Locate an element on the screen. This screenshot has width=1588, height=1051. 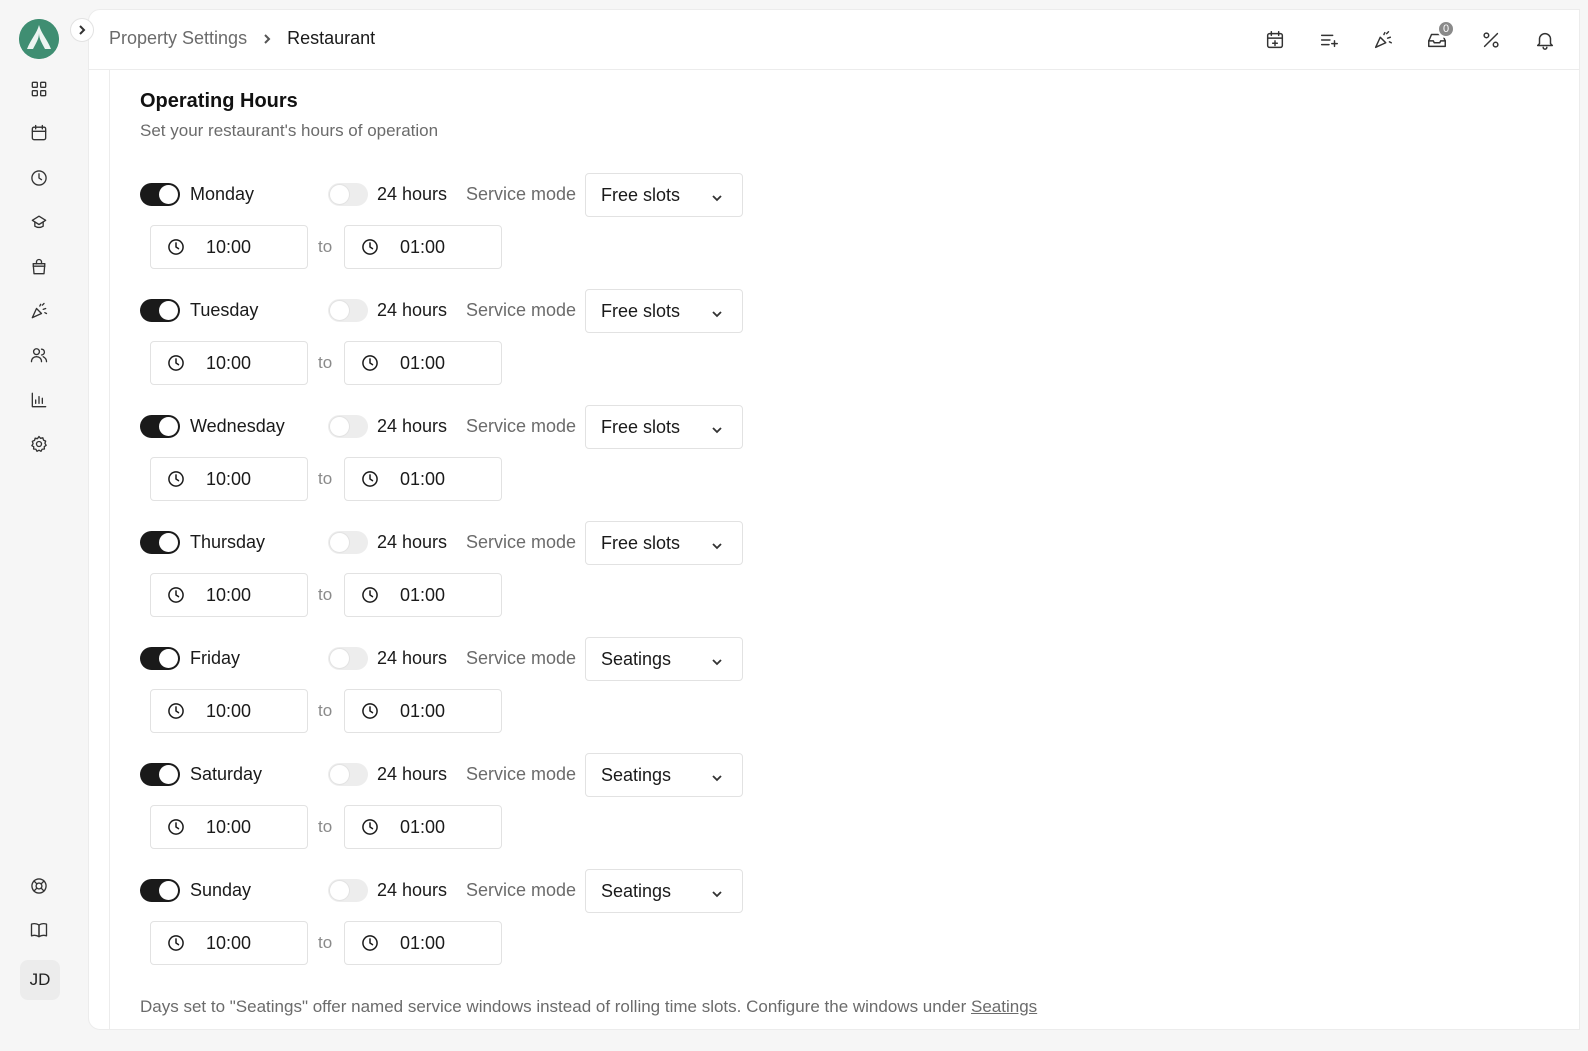
list-add-icon is located at coordinates (1329, 40).